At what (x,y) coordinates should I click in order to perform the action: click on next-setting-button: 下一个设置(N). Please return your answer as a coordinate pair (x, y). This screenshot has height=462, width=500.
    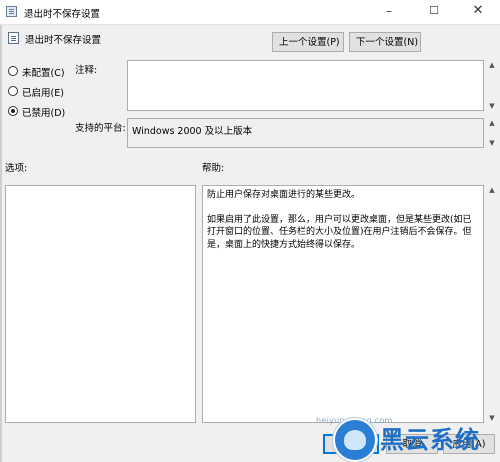
    Looking at the image, I should click on (385, 42).